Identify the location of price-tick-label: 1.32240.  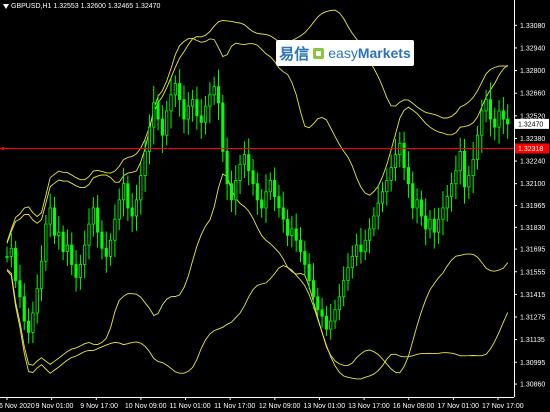
(532, 162).